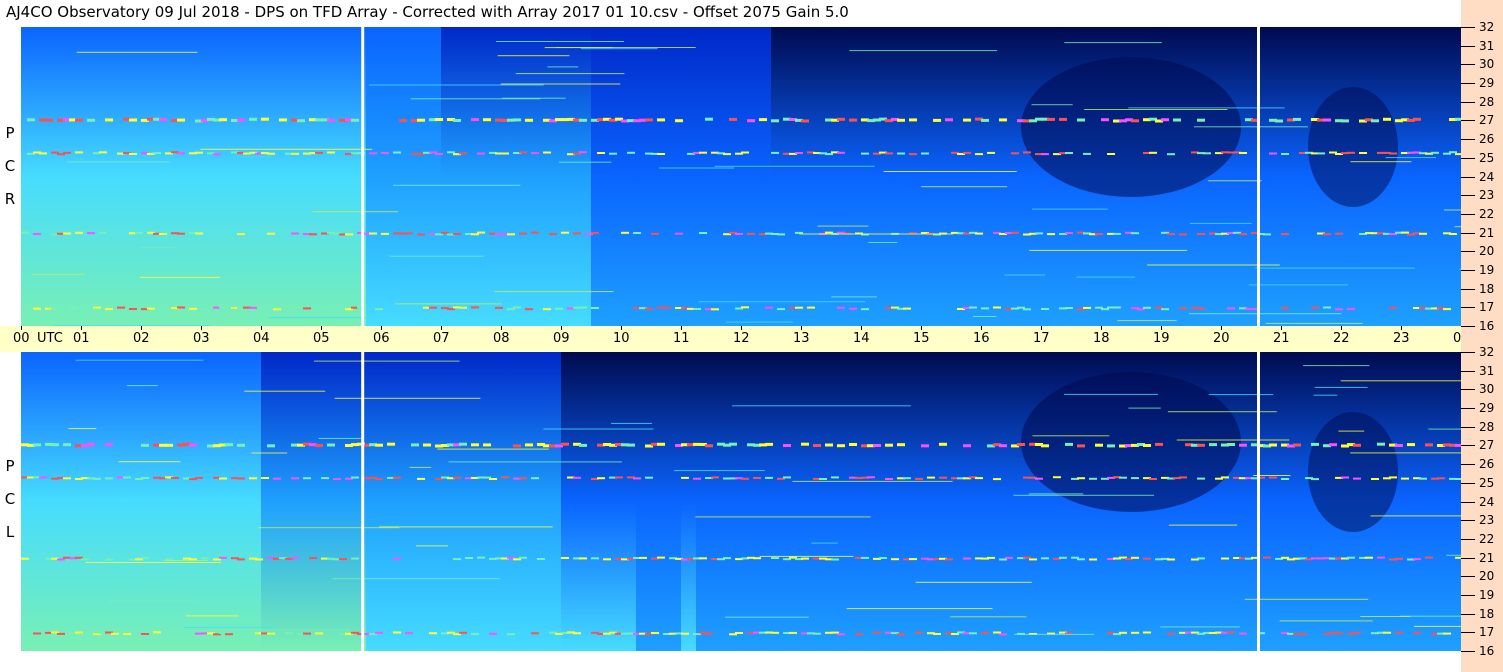 The height and width of the screenshot is (672, 1503). What do you see at coordinates (1487, 651) in the screenshot?
I see `freq-tick-label: 16` at bounding box center [1487, 651].